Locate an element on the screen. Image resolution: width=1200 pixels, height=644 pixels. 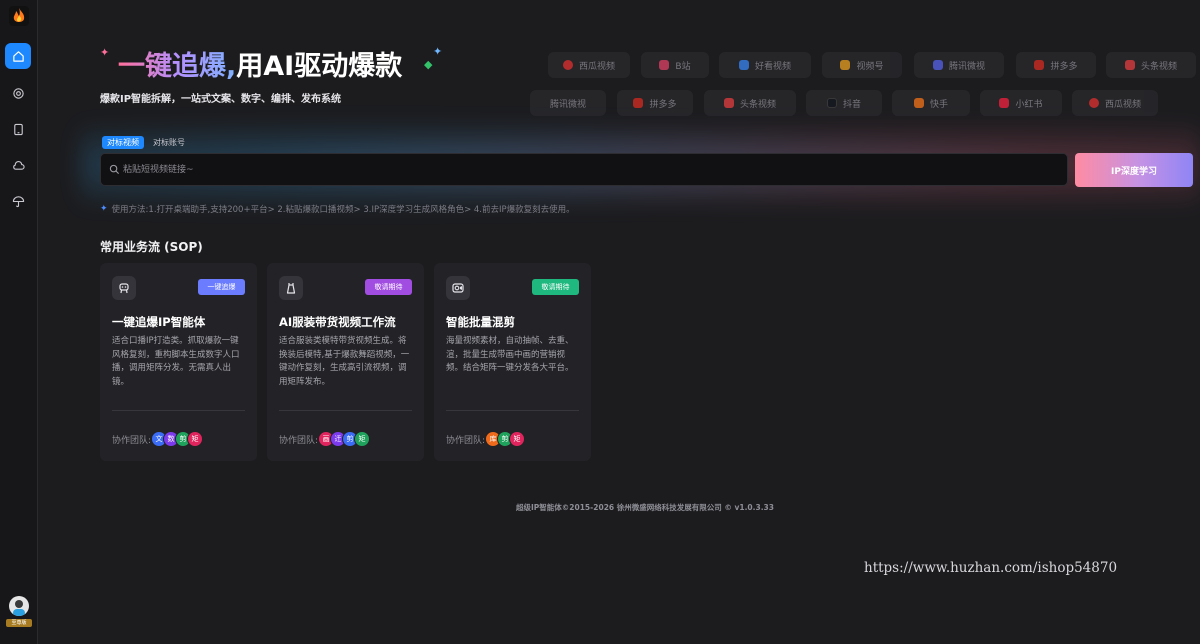
user-profile: 至尊版 is located at coordinates (19, 611).